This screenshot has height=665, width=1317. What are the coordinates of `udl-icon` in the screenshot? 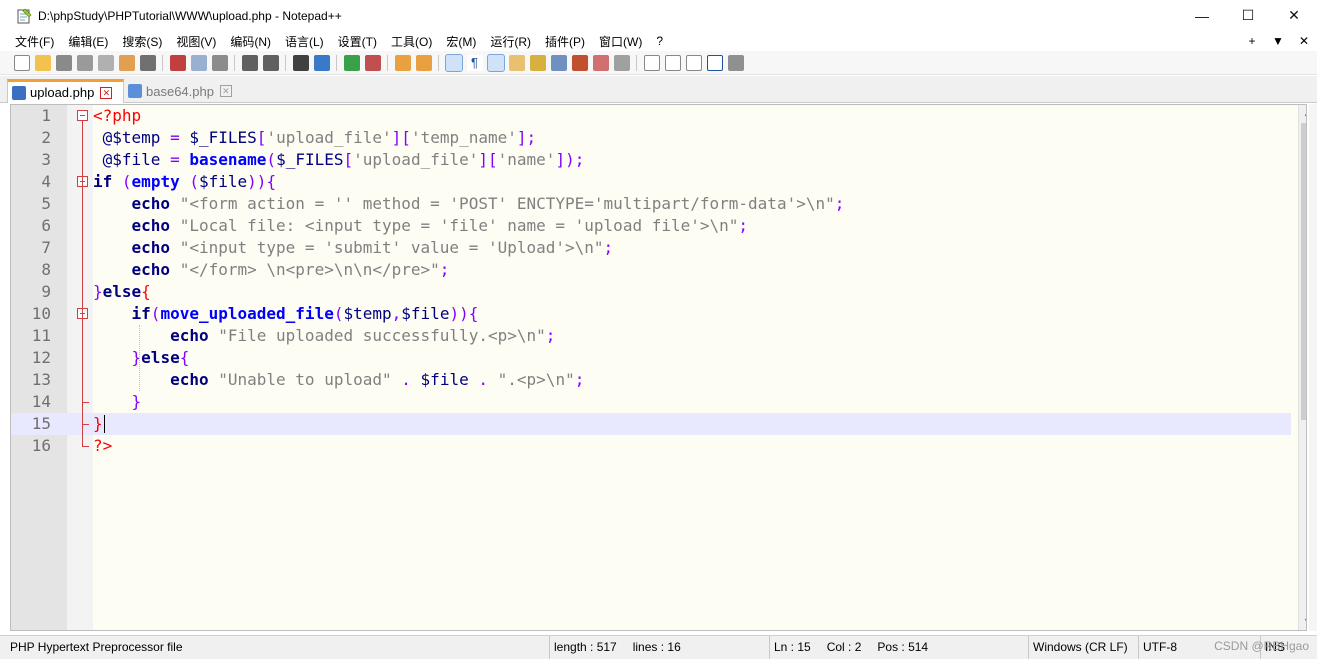 It's located at (516, 62).